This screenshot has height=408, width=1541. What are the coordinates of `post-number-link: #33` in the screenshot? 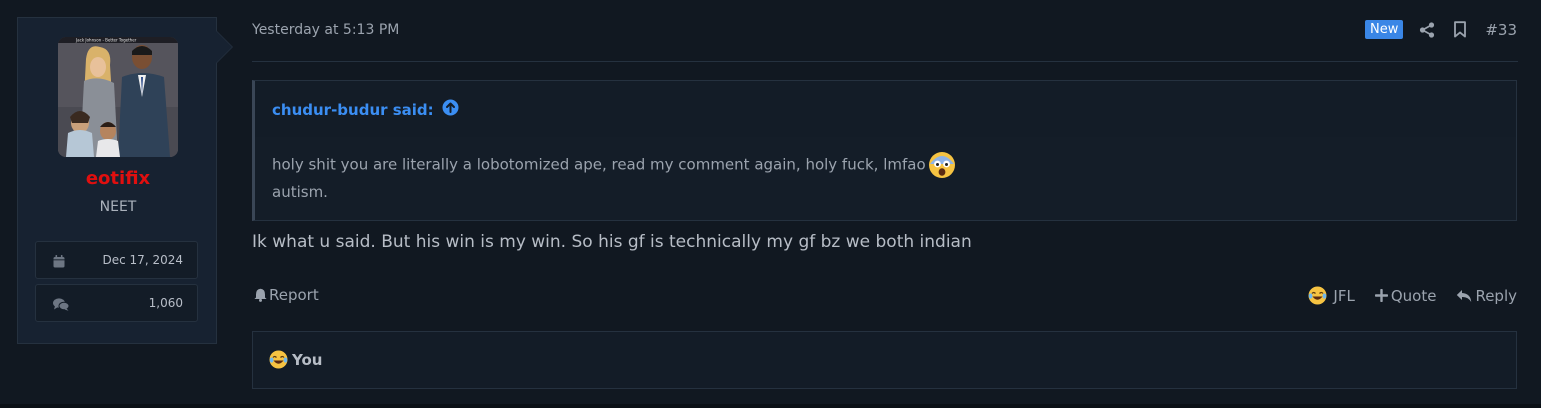 It's located at (1501, 30).